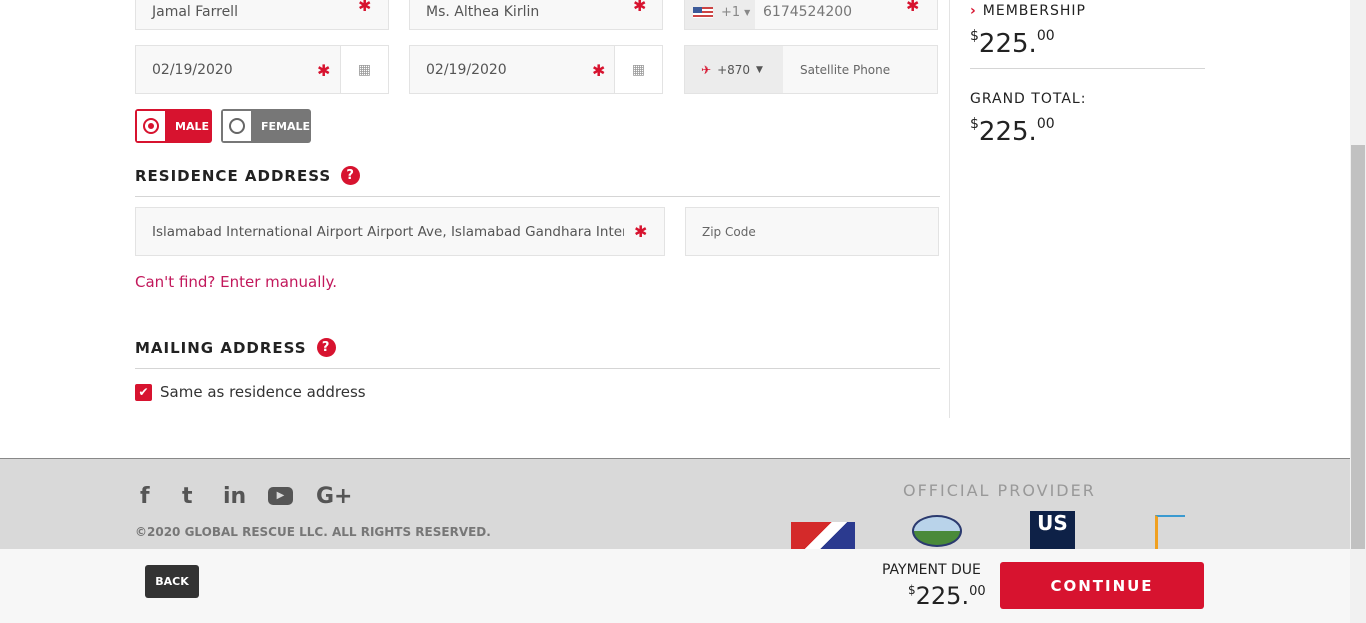  Describe the element at coordinates (234, 496) in the screenshot. I see `linkedin-icon: in` at that location.